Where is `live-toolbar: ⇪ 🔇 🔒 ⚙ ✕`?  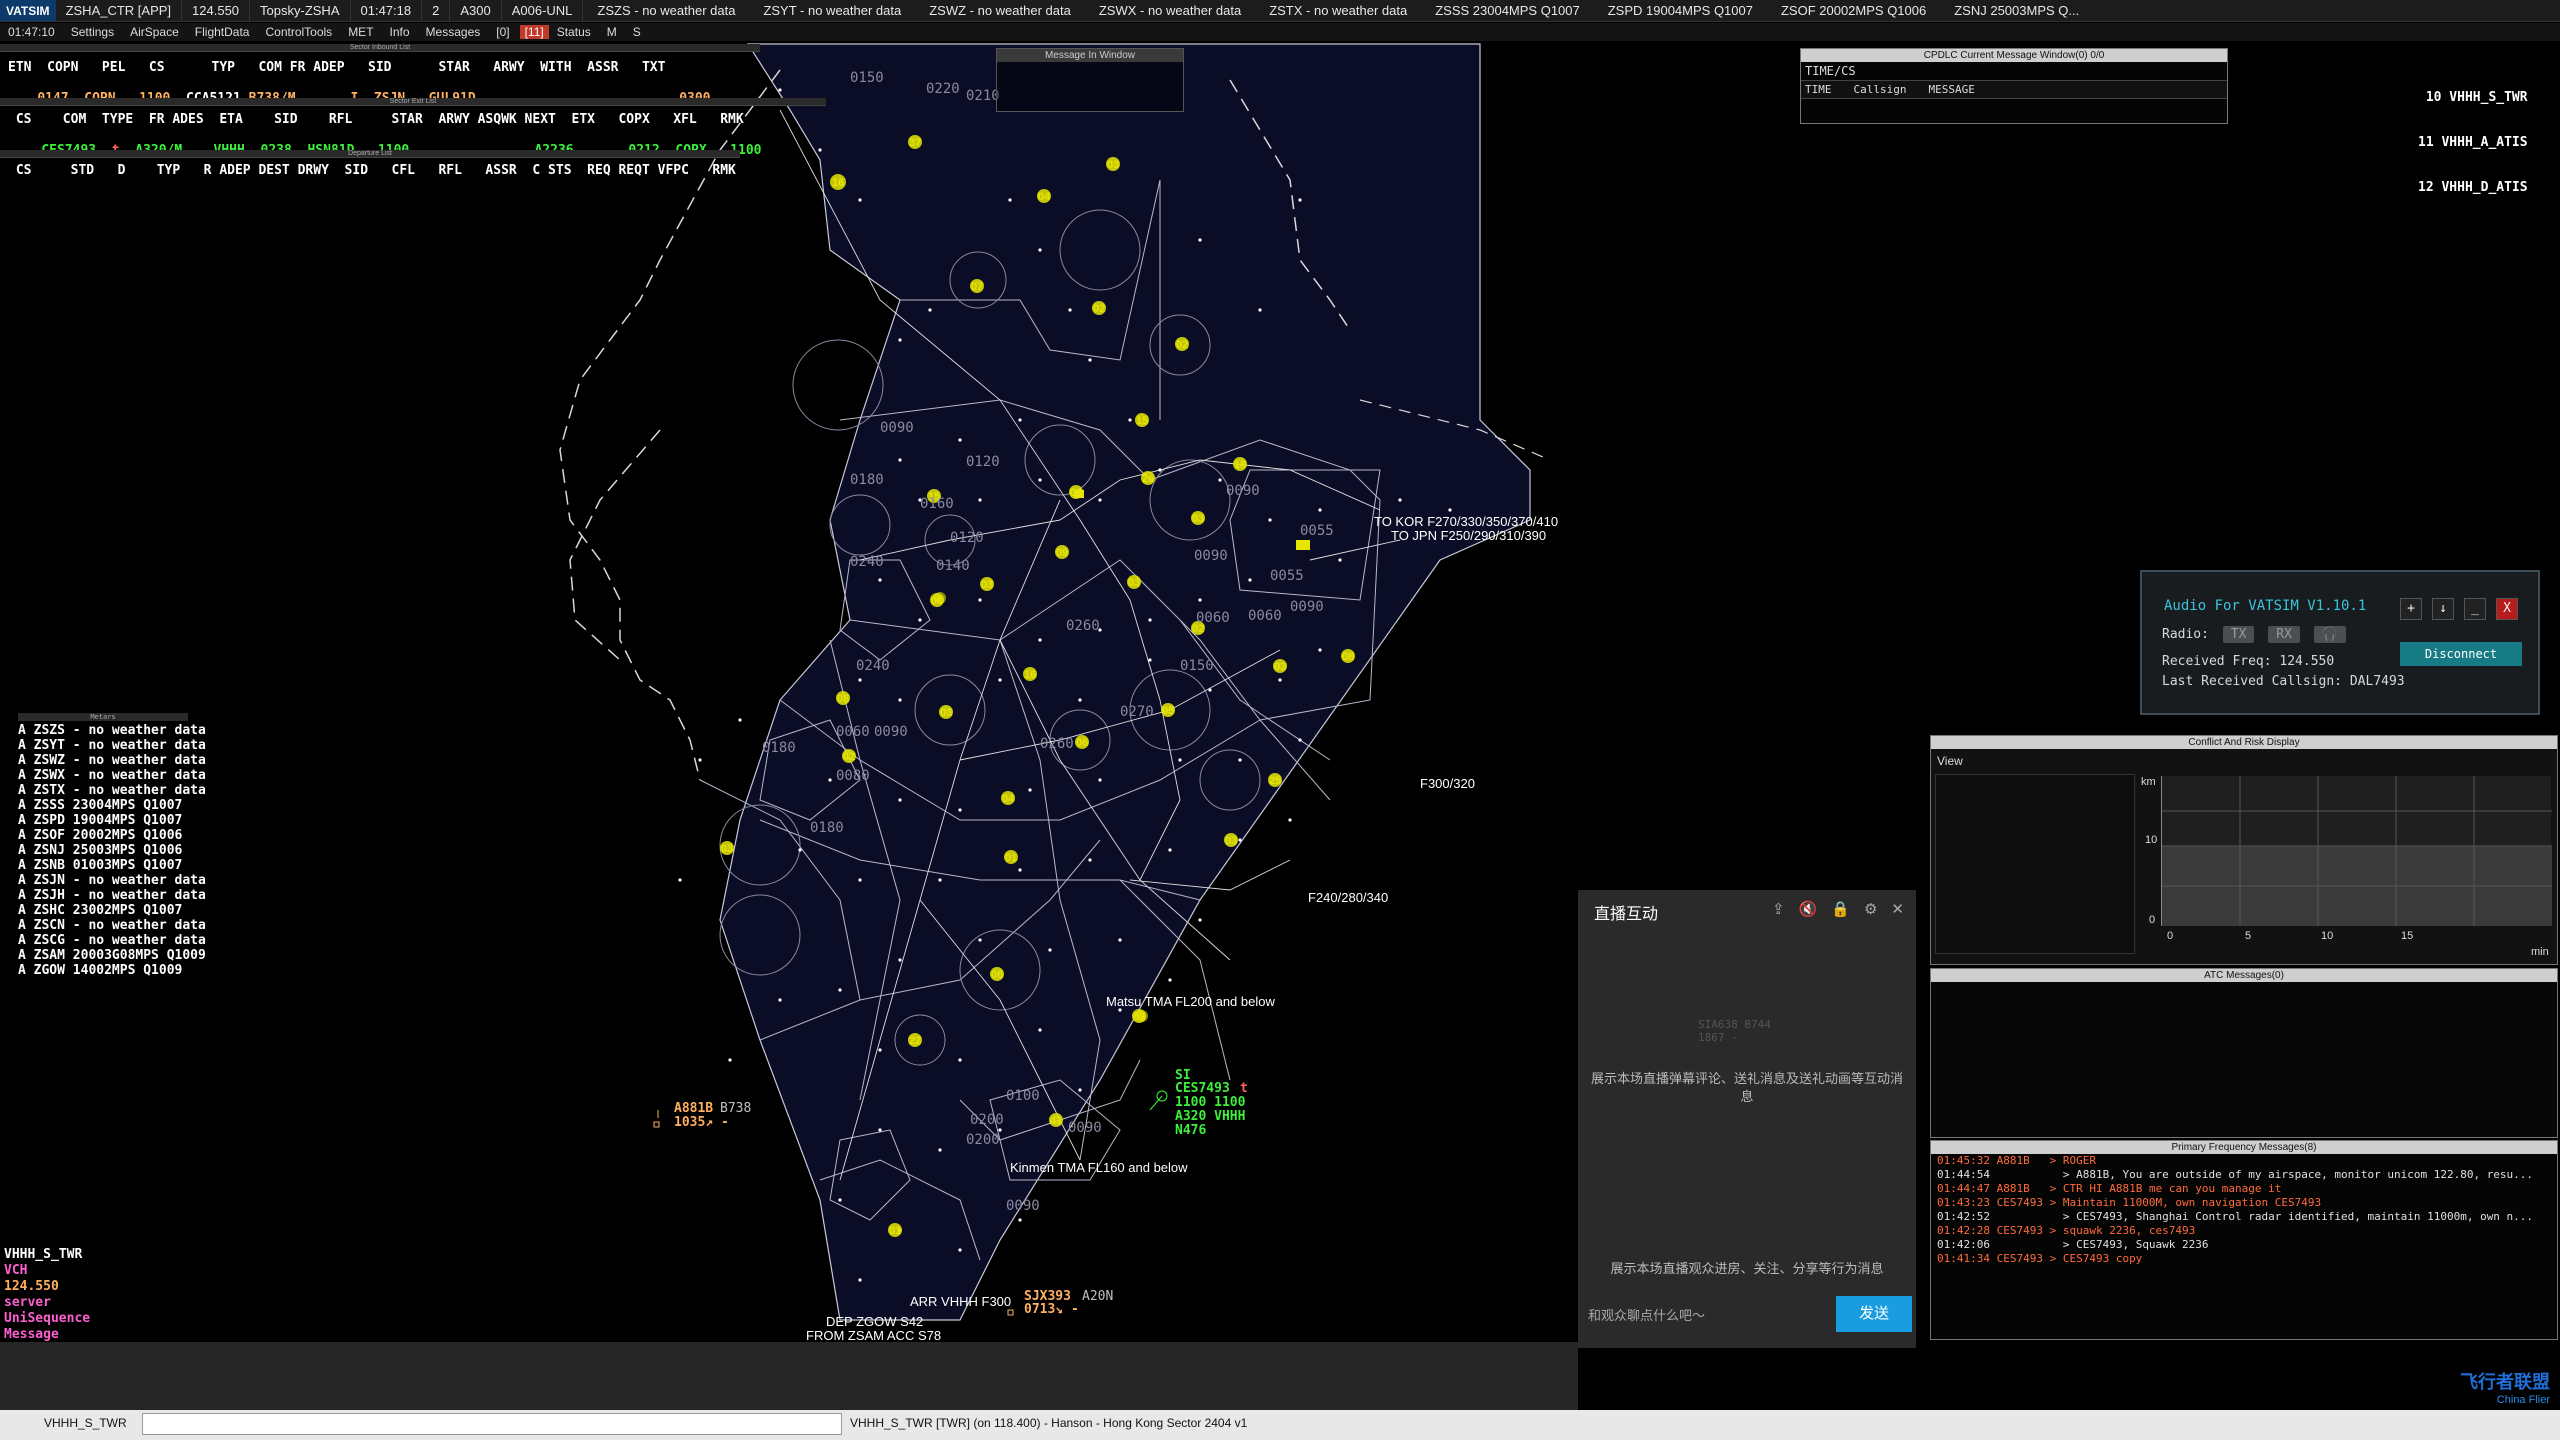
live-toolbar: ⇪ 🔇 🔒 ⚙ ✕ is located at coordinates (1838, 909).